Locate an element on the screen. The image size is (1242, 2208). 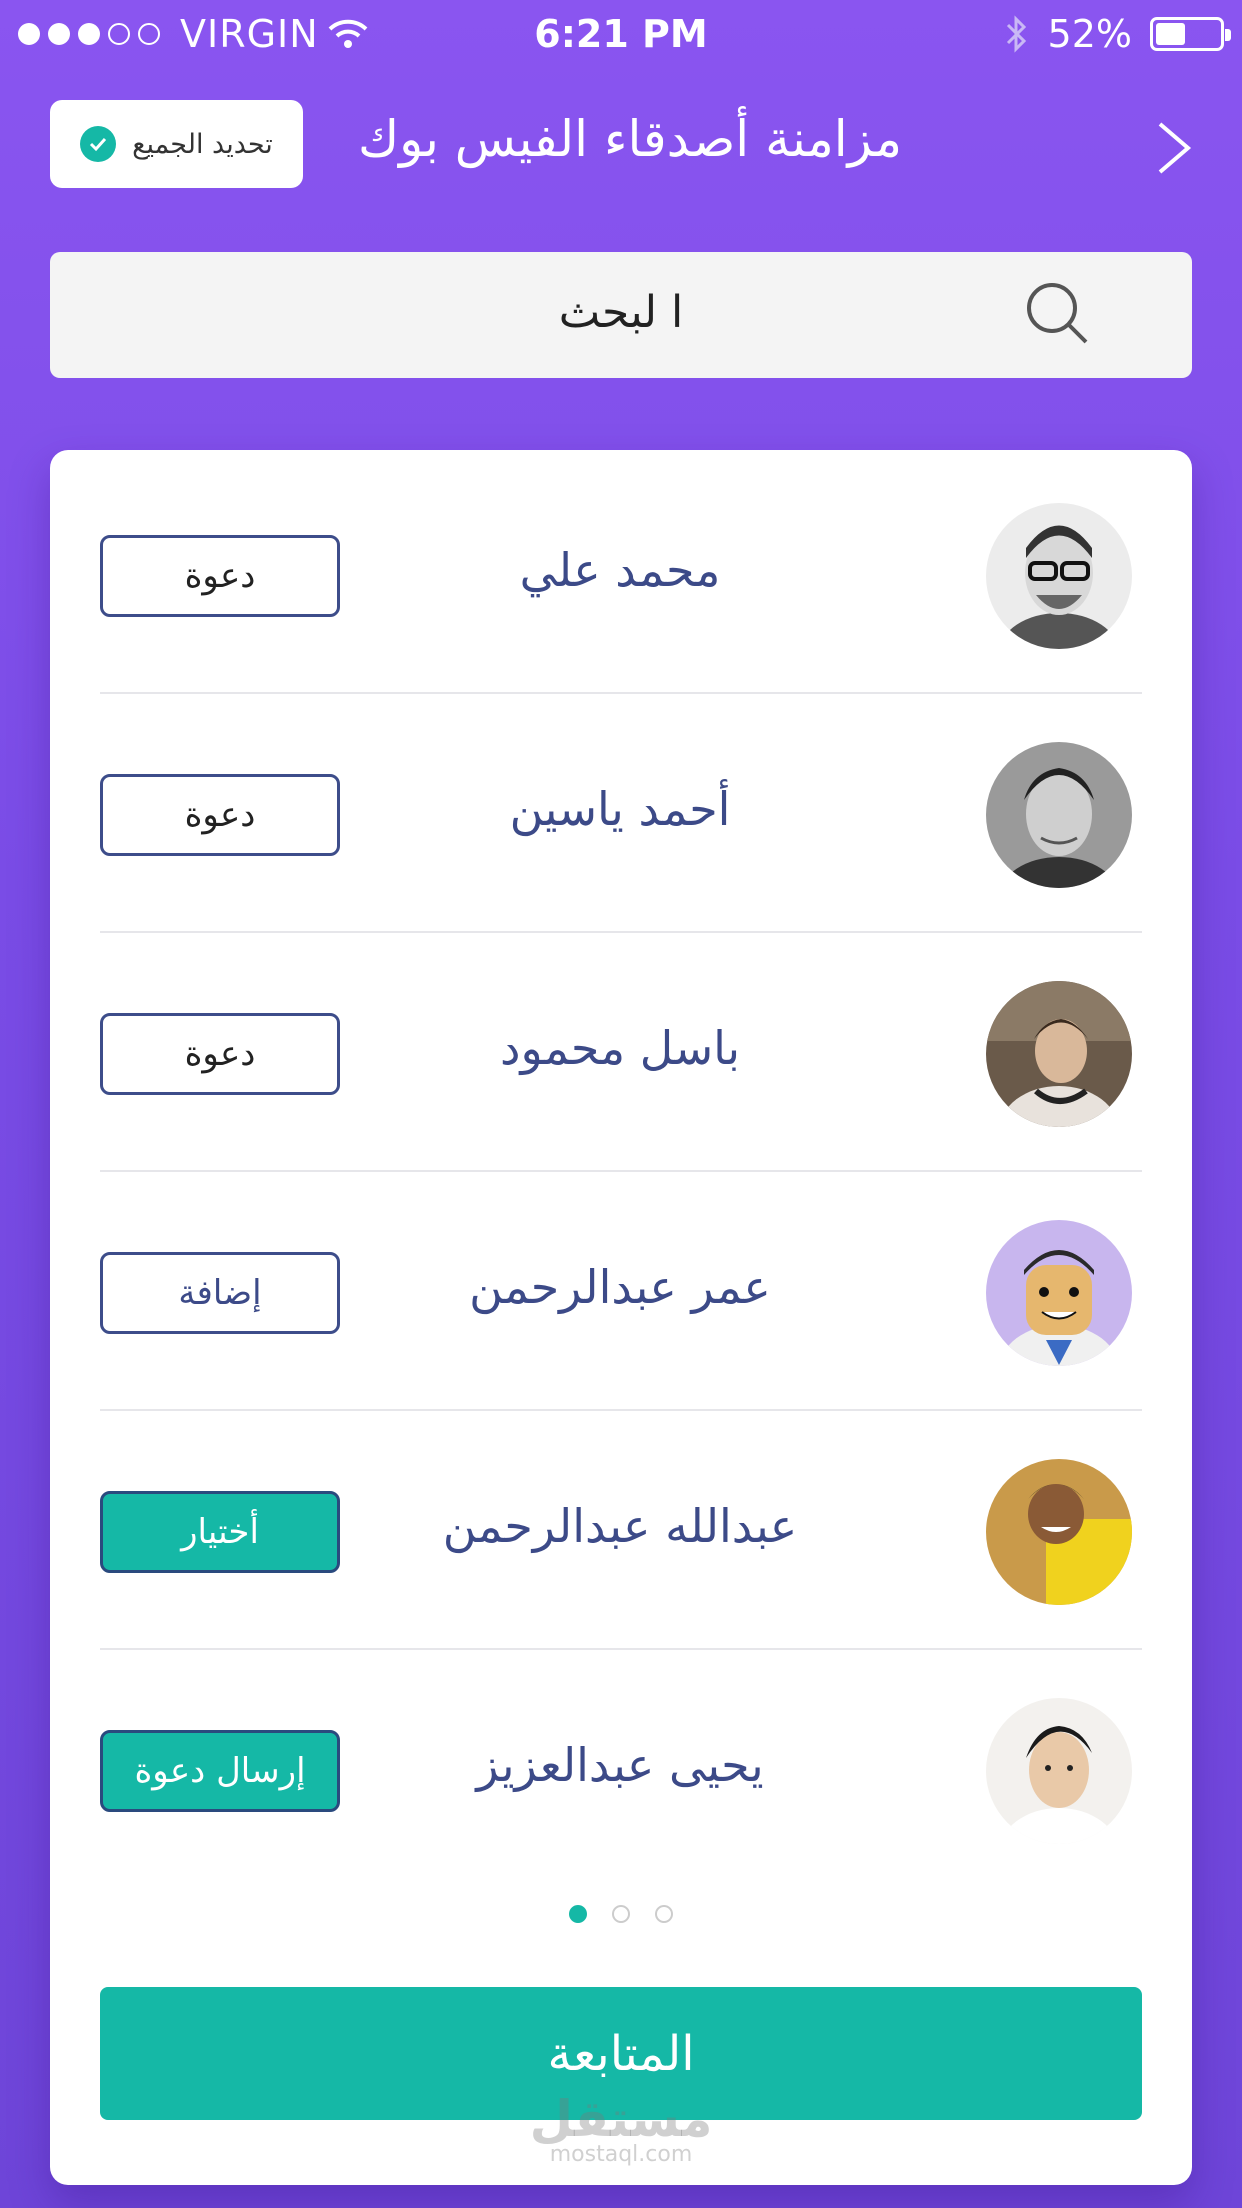
status-bar: VIRGIN 6:21 PM 52% is located at coordinates (621, 35).